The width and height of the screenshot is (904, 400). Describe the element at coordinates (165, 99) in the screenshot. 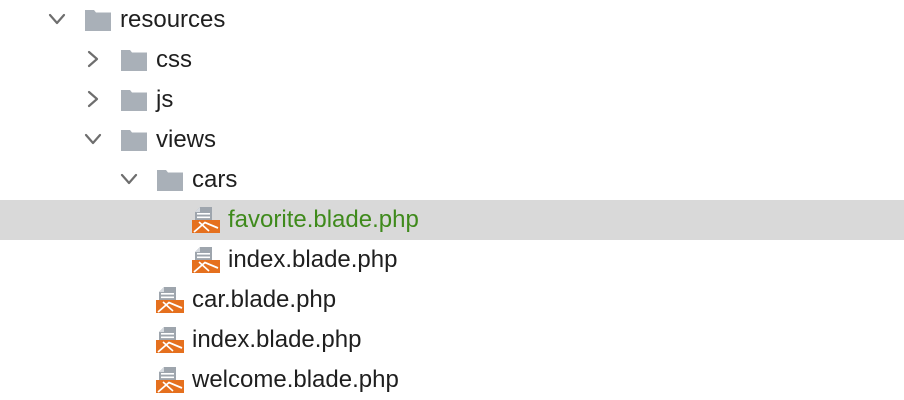

I see `tree-item-label: js` at that location.